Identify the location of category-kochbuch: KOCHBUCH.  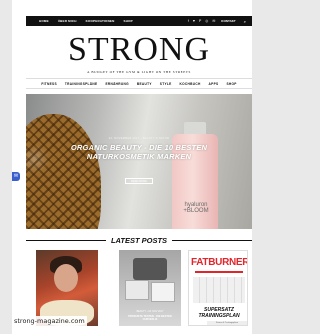
(190, 84).